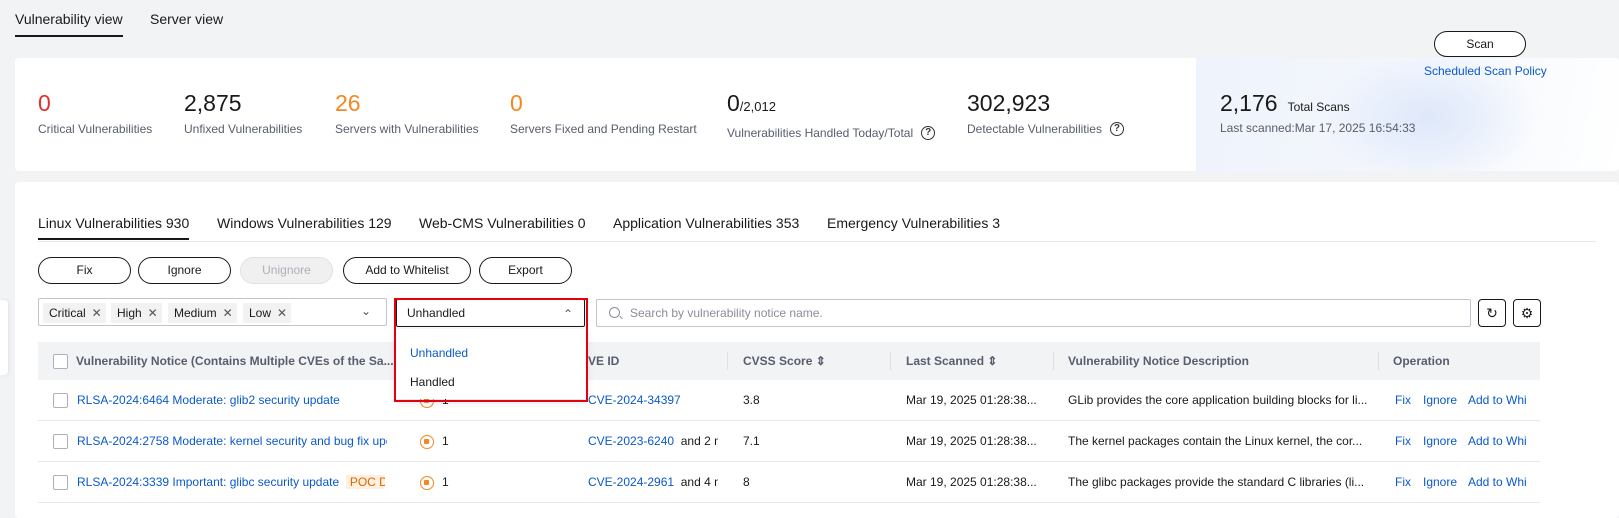 This screenshot has width=1619, height=518. Describe the element at coordinates (365, 482) in the screenshot. I see `poc-badge: POC Dis` at that location.